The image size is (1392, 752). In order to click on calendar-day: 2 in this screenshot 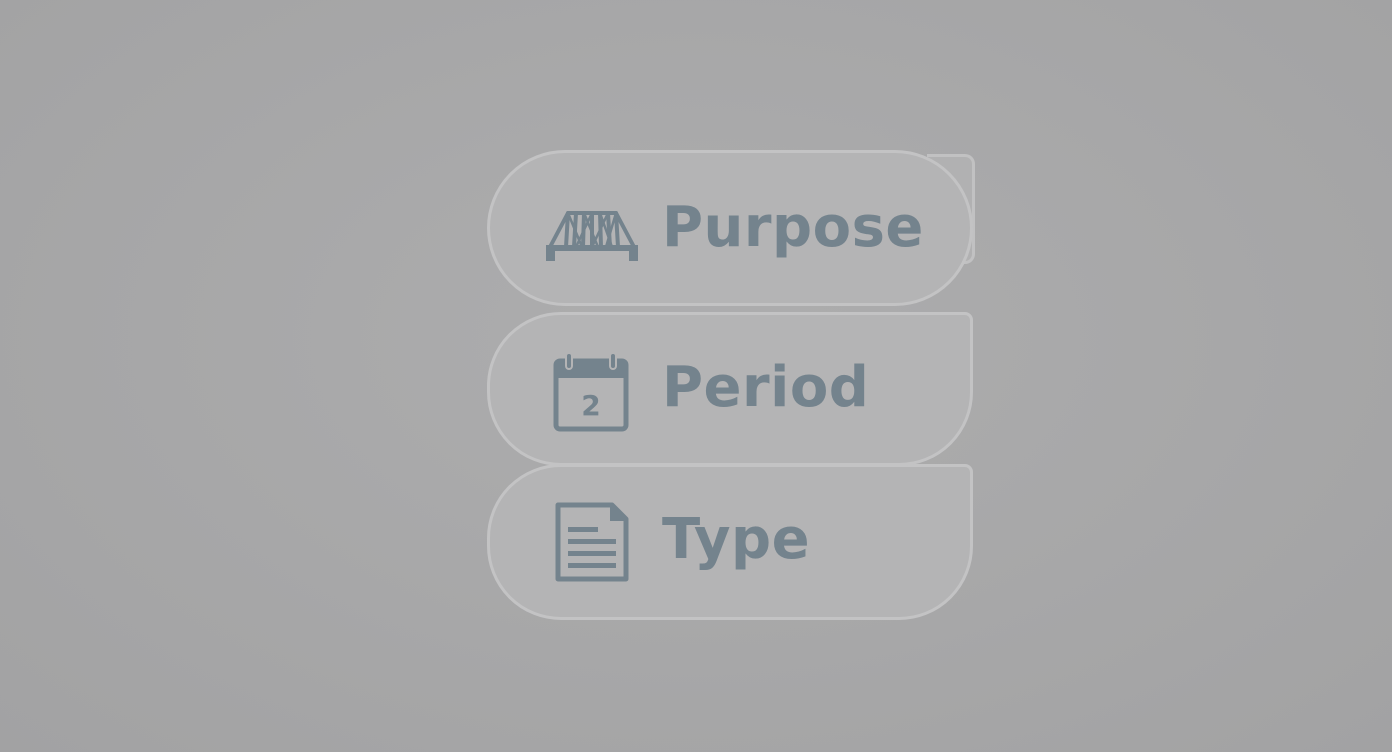, I will do `click(590, 405)`.